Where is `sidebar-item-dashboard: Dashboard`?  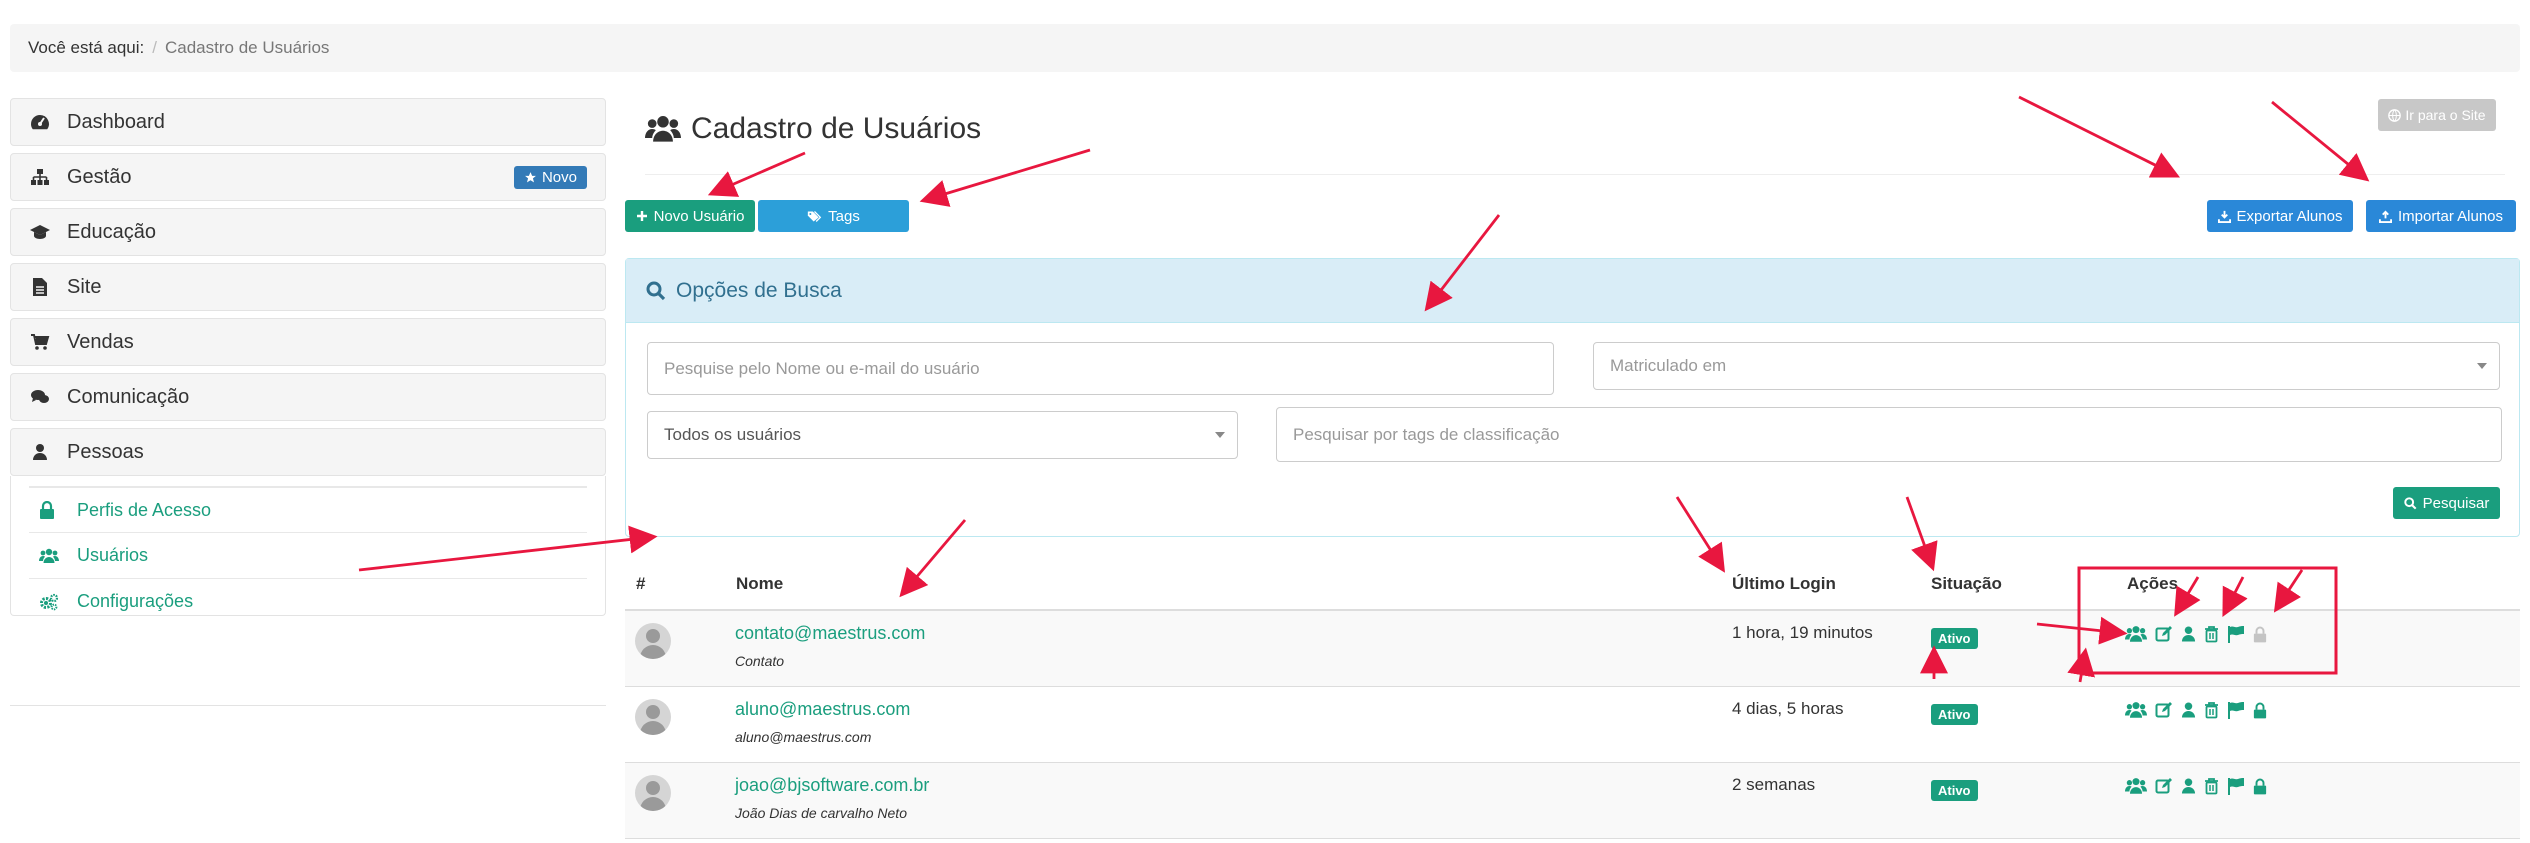 sidebar-item-dashboard: Dashboard is located at coordinates (308, 122).